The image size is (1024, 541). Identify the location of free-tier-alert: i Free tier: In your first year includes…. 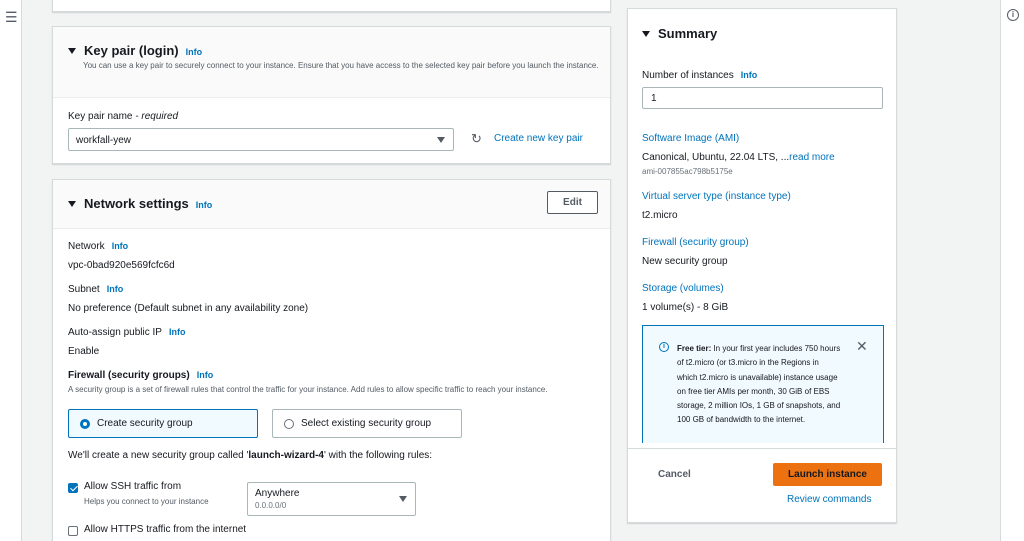
(763, 384).